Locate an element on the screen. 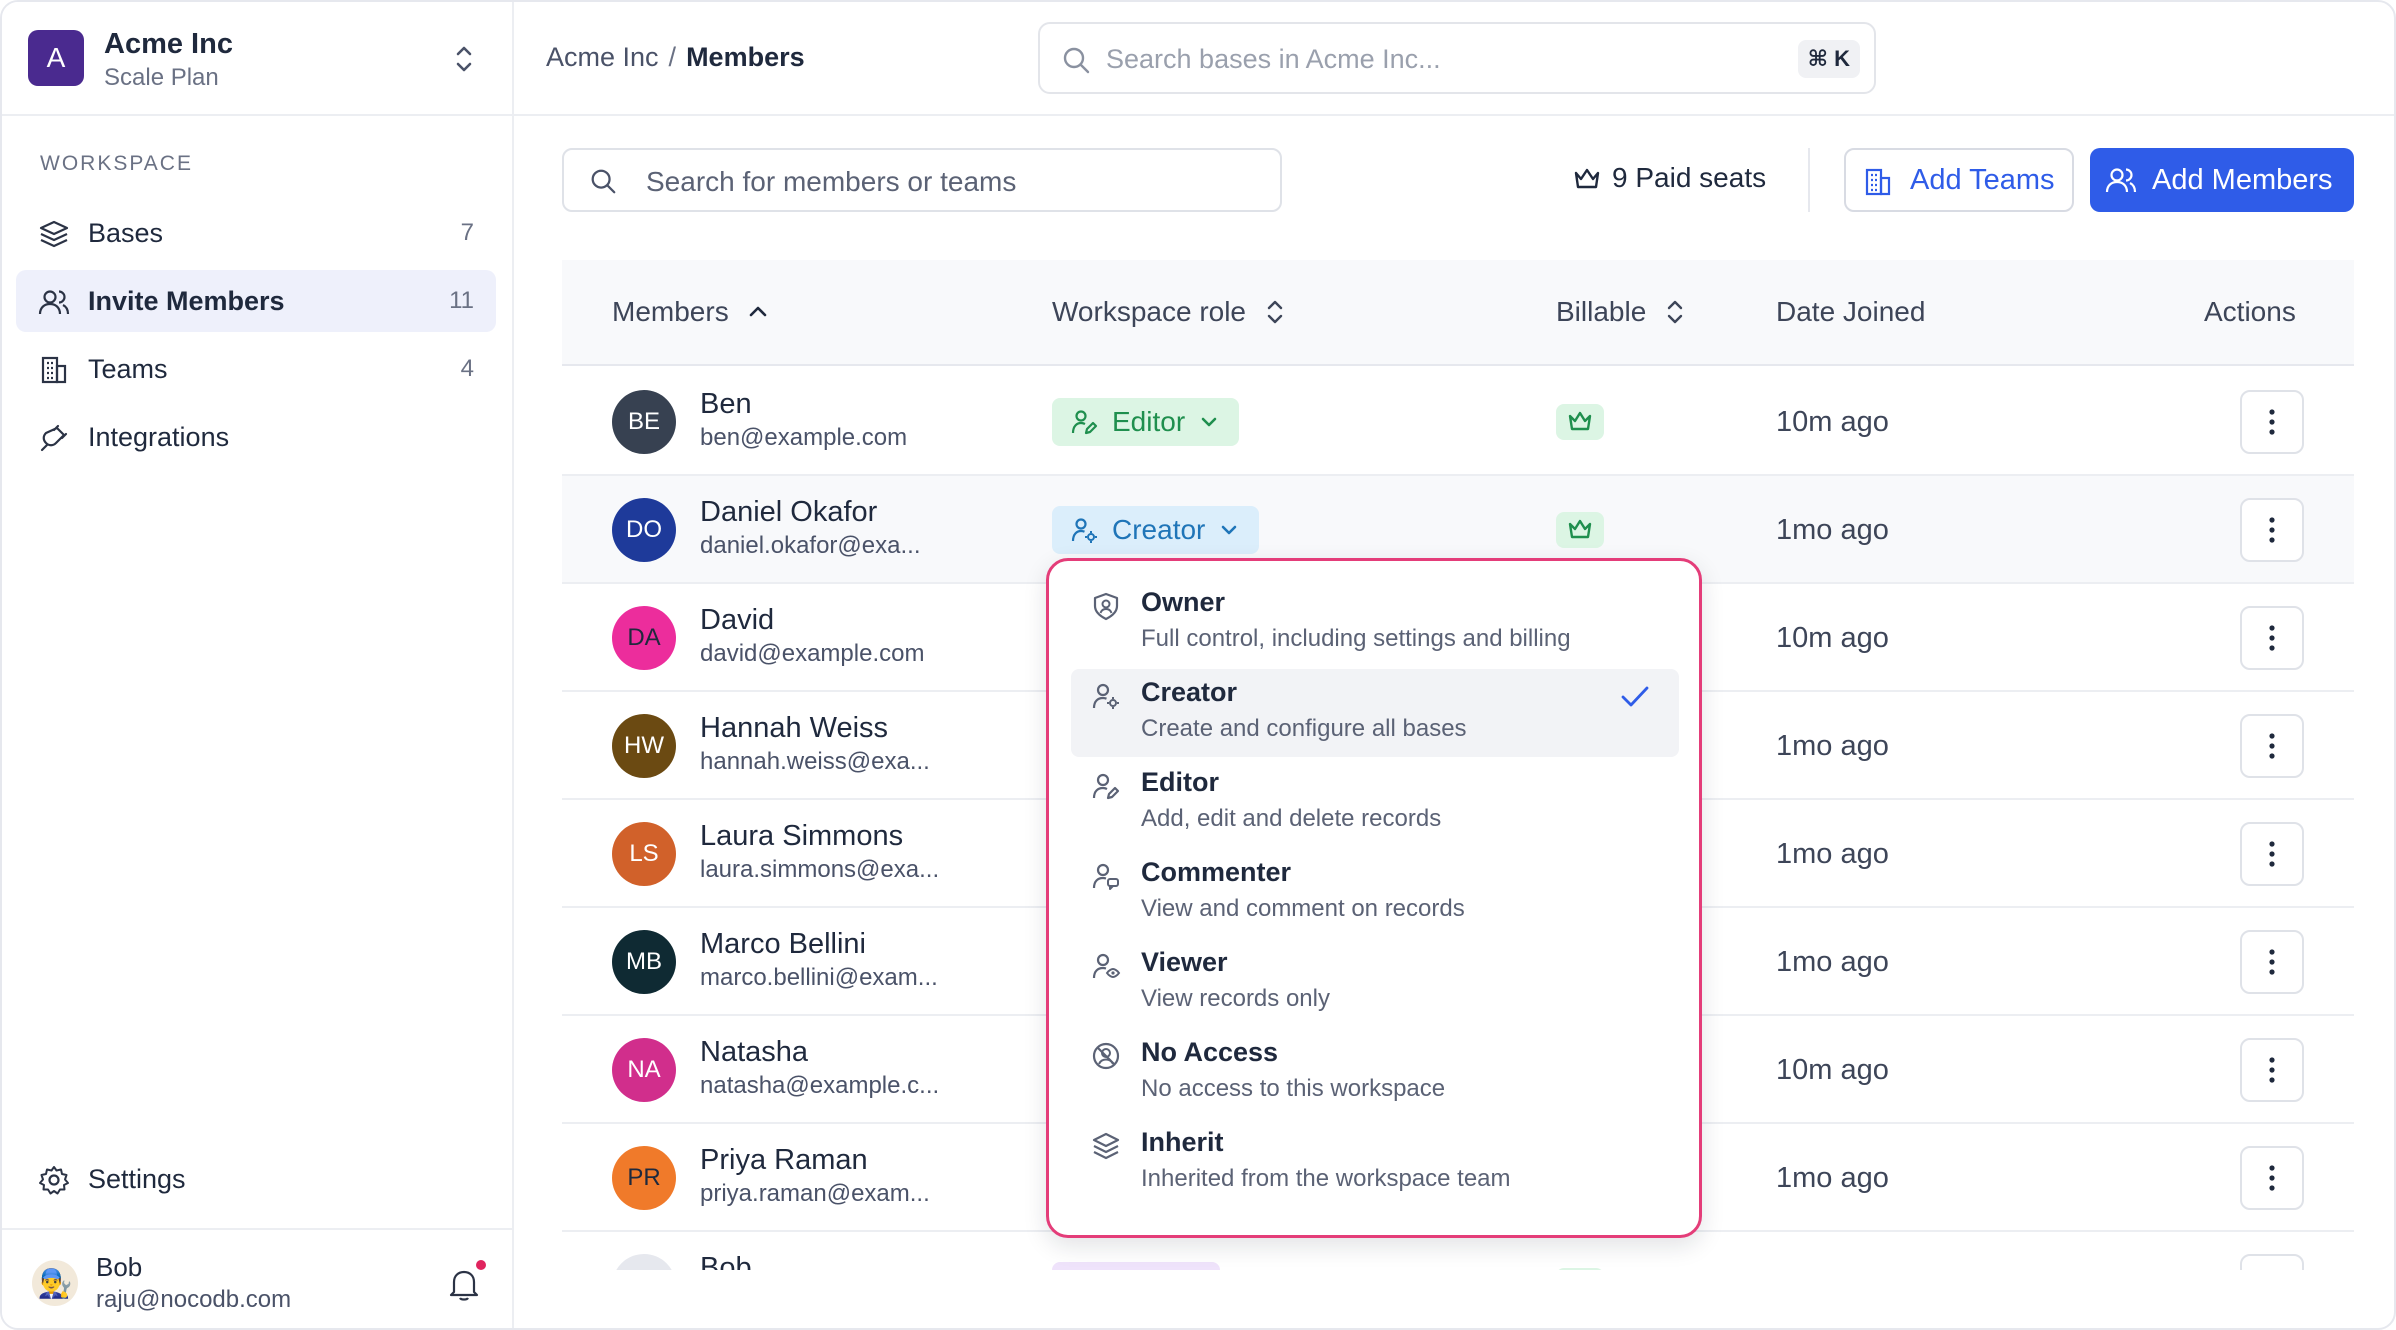 The width and height of the screenshot is (2396, 1330). user-profile: 👨‍🔧 Bob raju@nocodb.com is located at coordinates (257, 1278).